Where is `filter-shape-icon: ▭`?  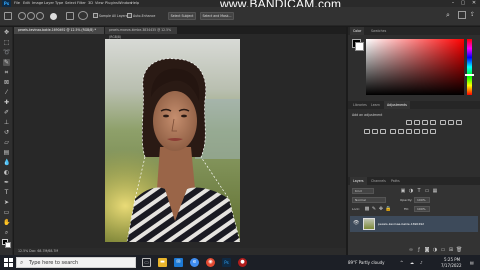 filter-shape-icon: ▭ is located at coordinates (427, 191).